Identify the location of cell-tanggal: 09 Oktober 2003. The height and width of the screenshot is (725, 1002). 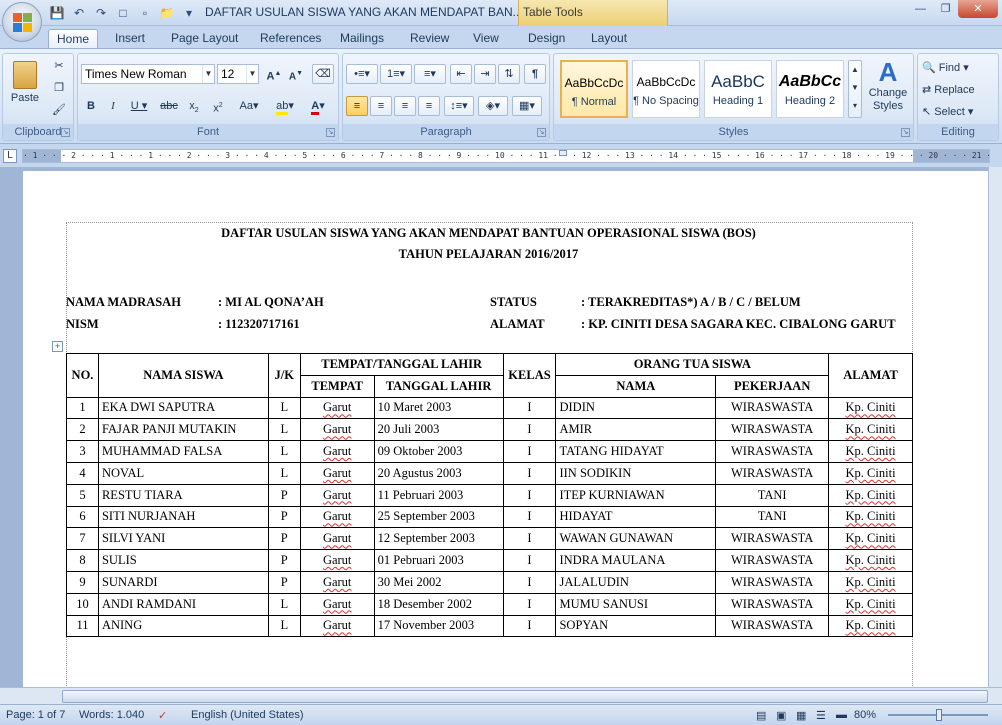
(438, 451).